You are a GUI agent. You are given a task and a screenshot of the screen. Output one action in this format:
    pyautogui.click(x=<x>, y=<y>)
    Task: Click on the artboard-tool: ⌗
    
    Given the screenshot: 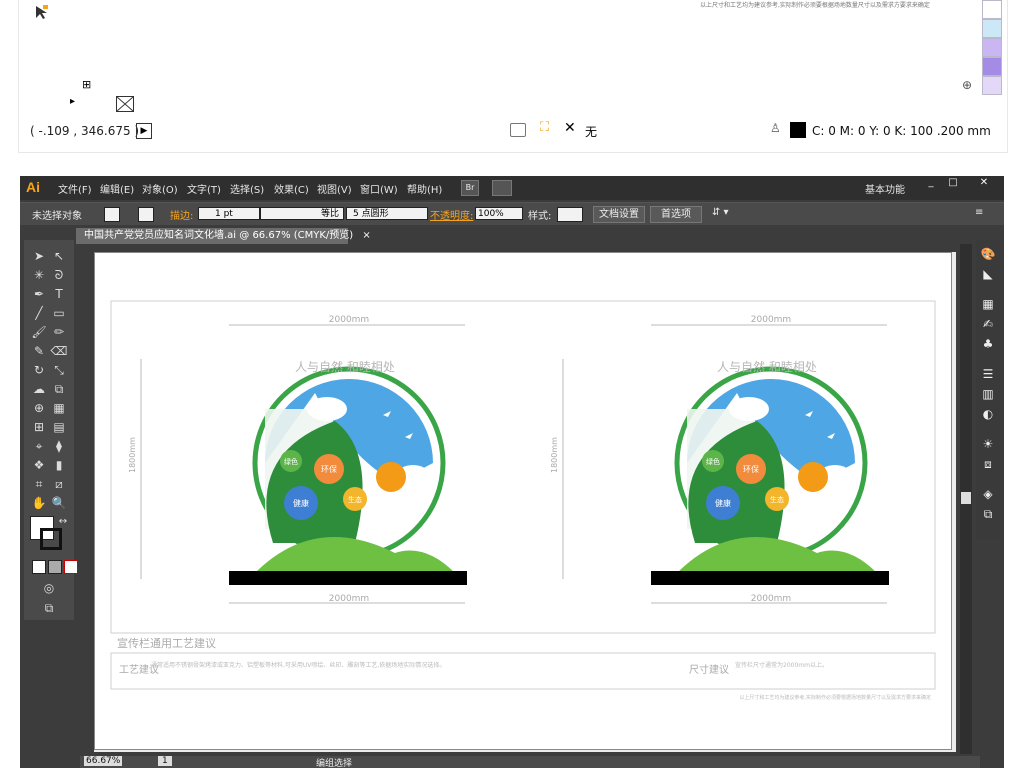 What is the action you would take?
    pyautogui.click(x=39, y=484)
    